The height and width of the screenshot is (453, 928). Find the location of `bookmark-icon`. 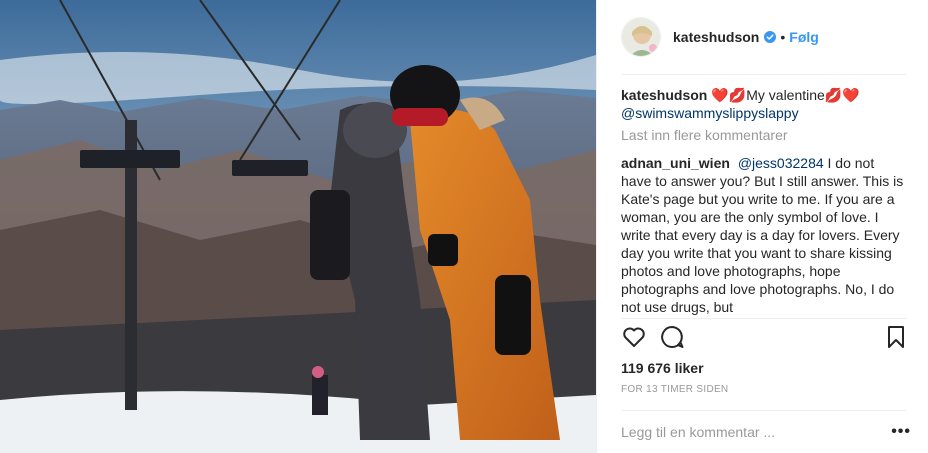

bookmark-icon is located at coordinates (896, 337).